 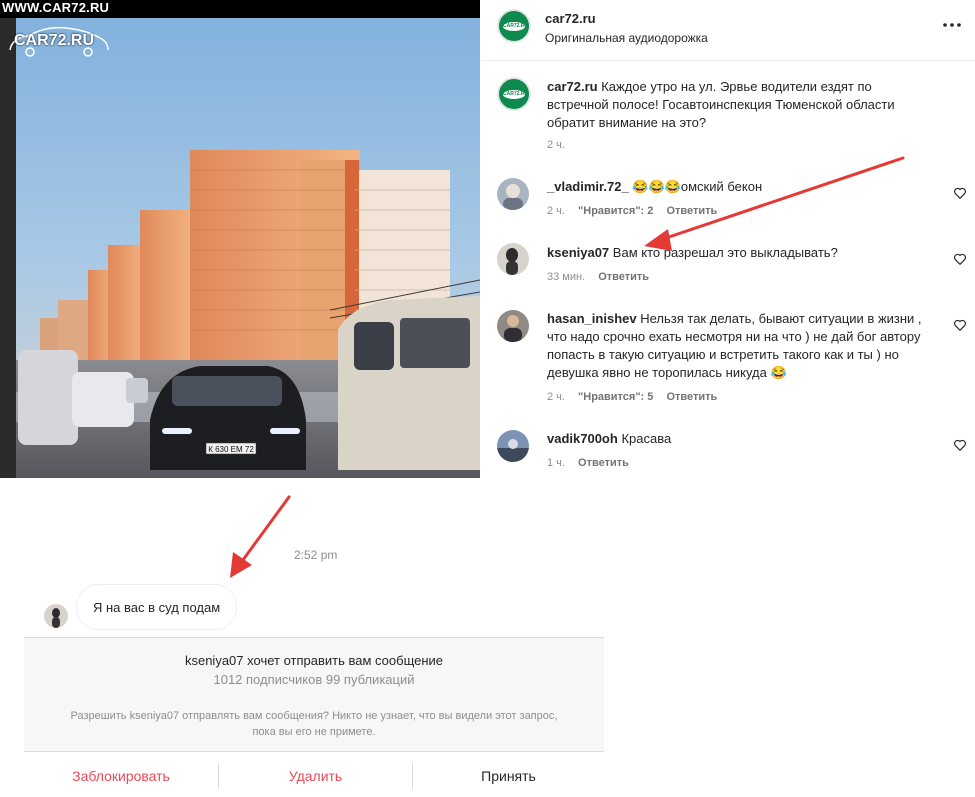 What do you see at coordinates (315, 776) in the screenshot?
I see `delete-button: Удалить` at bounding box center [315, 776].